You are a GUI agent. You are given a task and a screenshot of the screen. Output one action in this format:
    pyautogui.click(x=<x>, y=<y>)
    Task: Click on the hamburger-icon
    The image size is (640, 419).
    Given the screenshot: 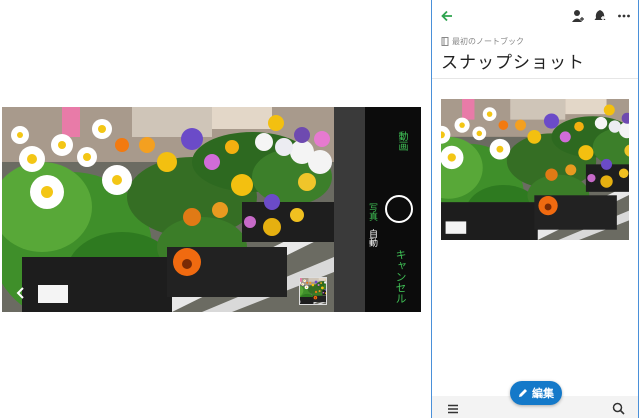 What is the action you would take?
    pyautogui.click(x=453, y=409)
    